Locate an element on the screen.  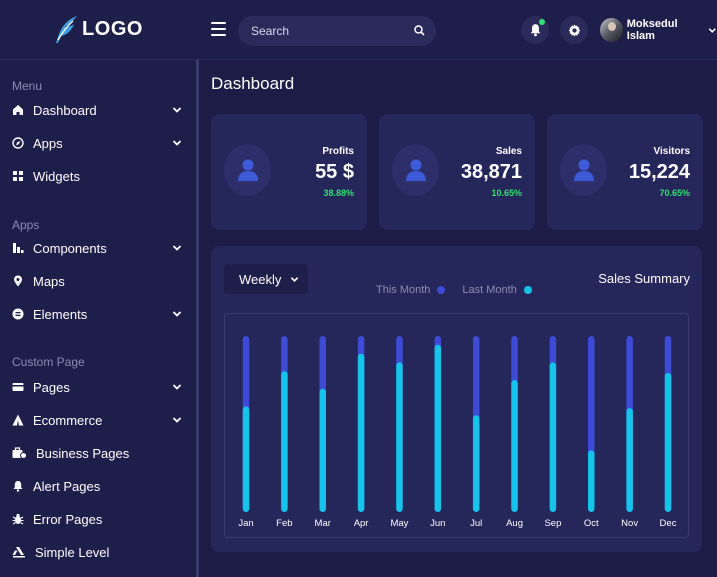
layers-icon is located at coordinates (19, 552).